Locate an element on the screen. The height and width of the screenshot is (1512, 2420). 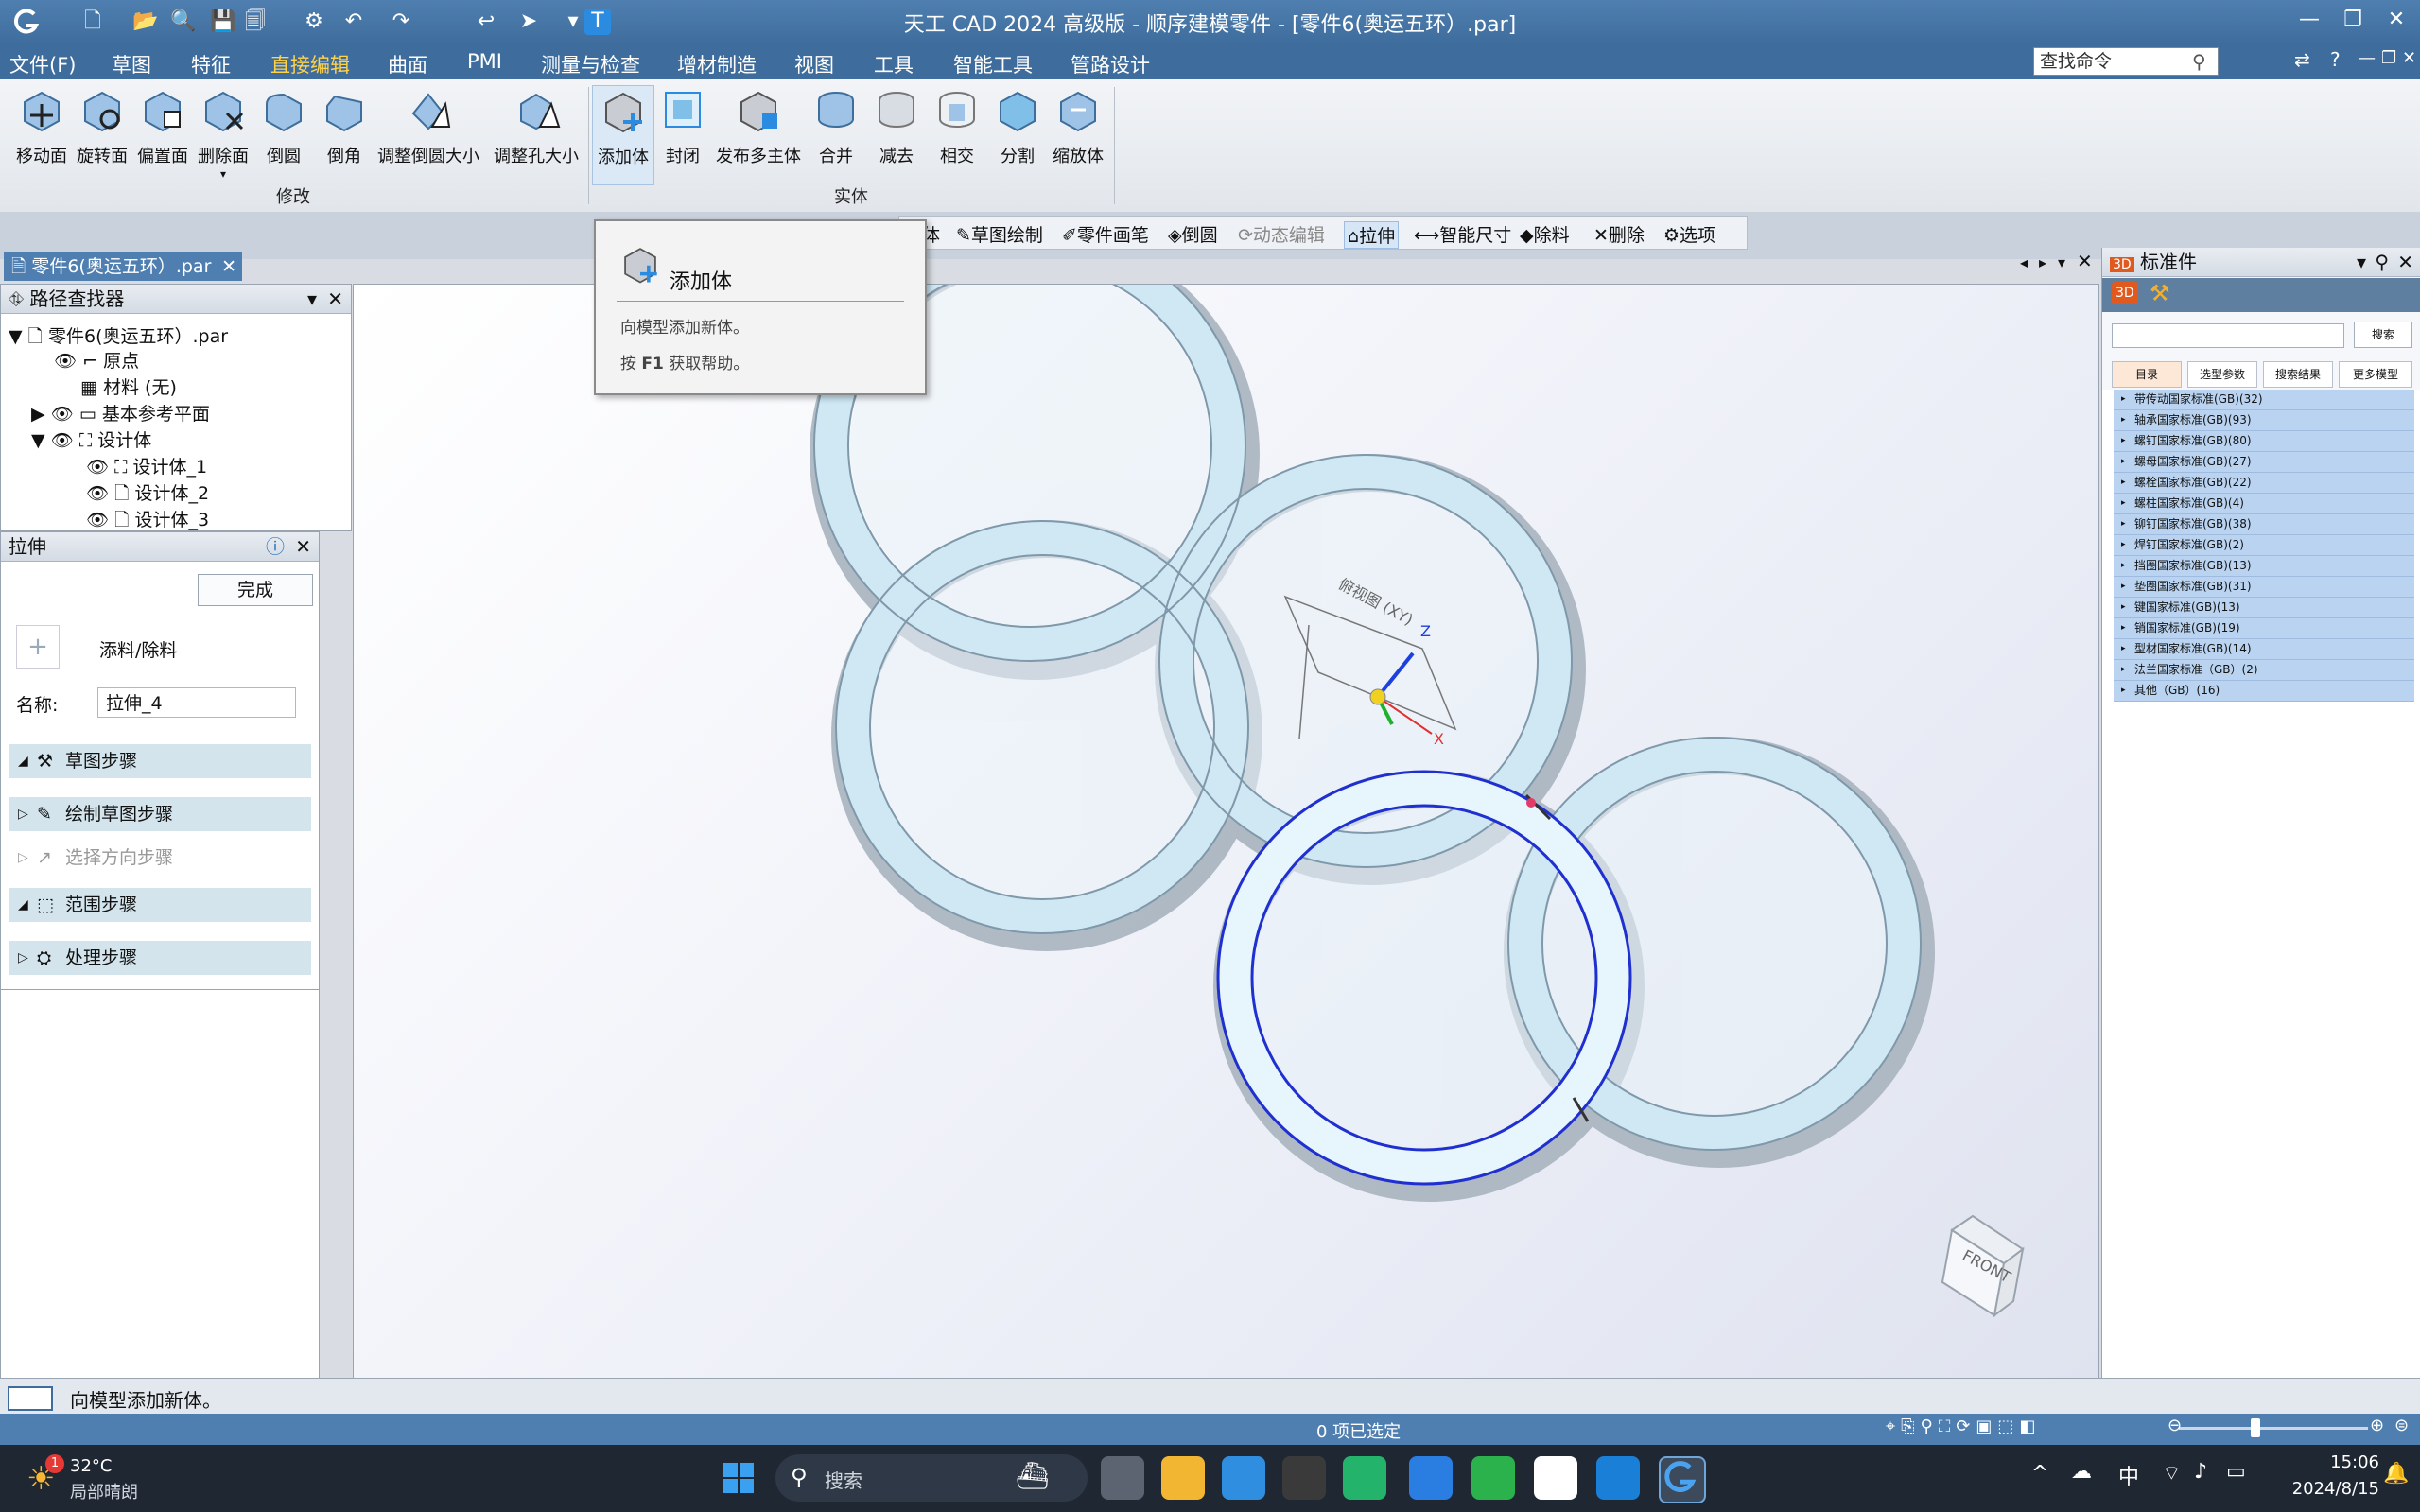
chamfer-button: 倒角 is located at coordinates (344, 126).